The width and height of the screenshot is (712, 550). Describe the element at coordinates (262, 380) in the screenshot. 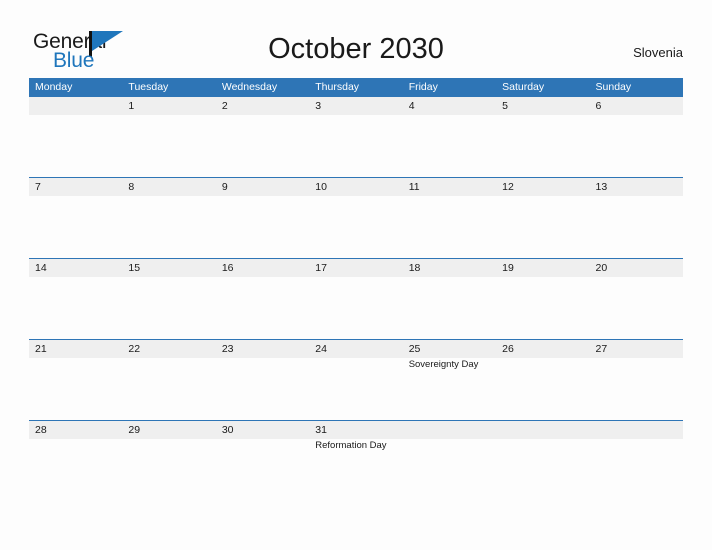

I see `day-cell: 23` at that location.